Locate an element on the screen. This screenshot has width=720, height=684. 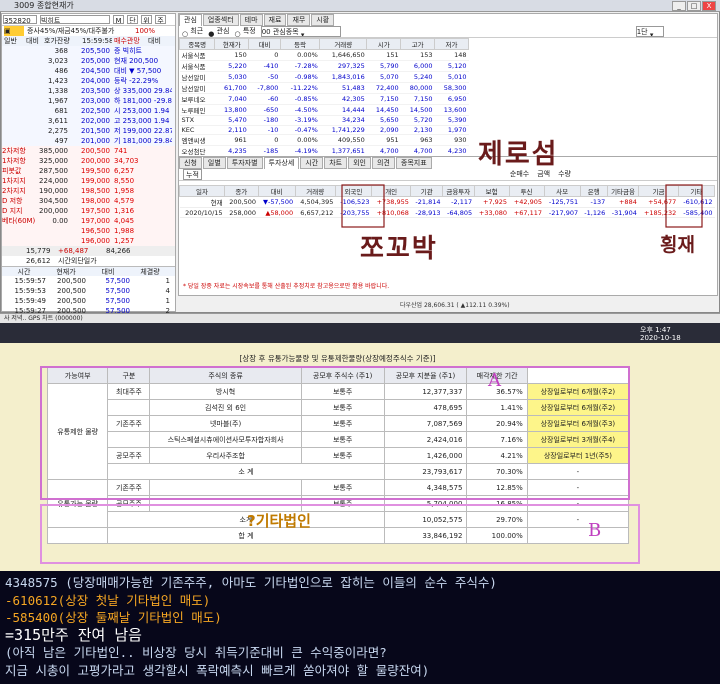
order-price: 201,000 is located at coordinates (89, 141).